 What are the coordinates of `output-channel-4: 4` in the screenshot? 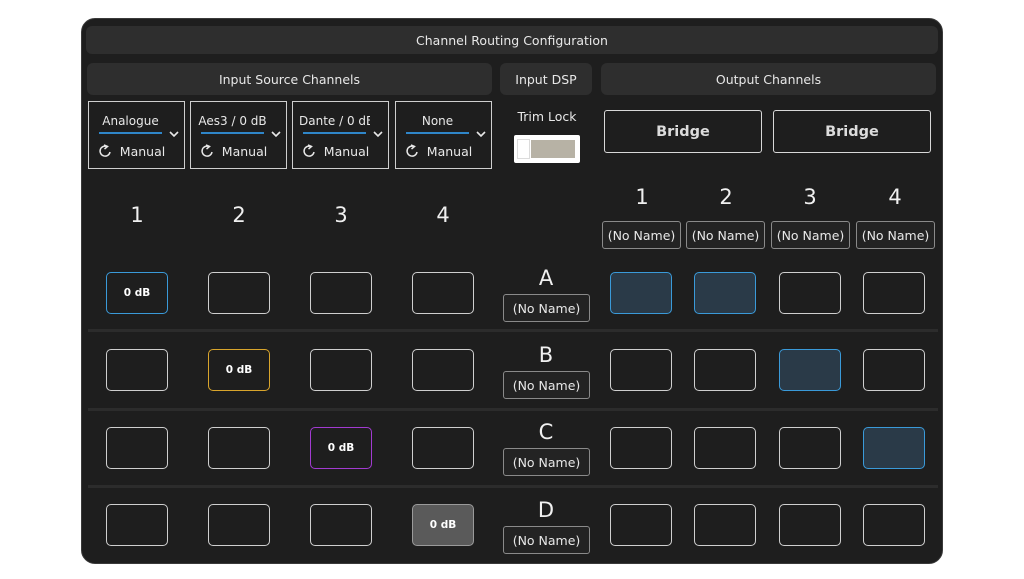 It's located at (895, 197).